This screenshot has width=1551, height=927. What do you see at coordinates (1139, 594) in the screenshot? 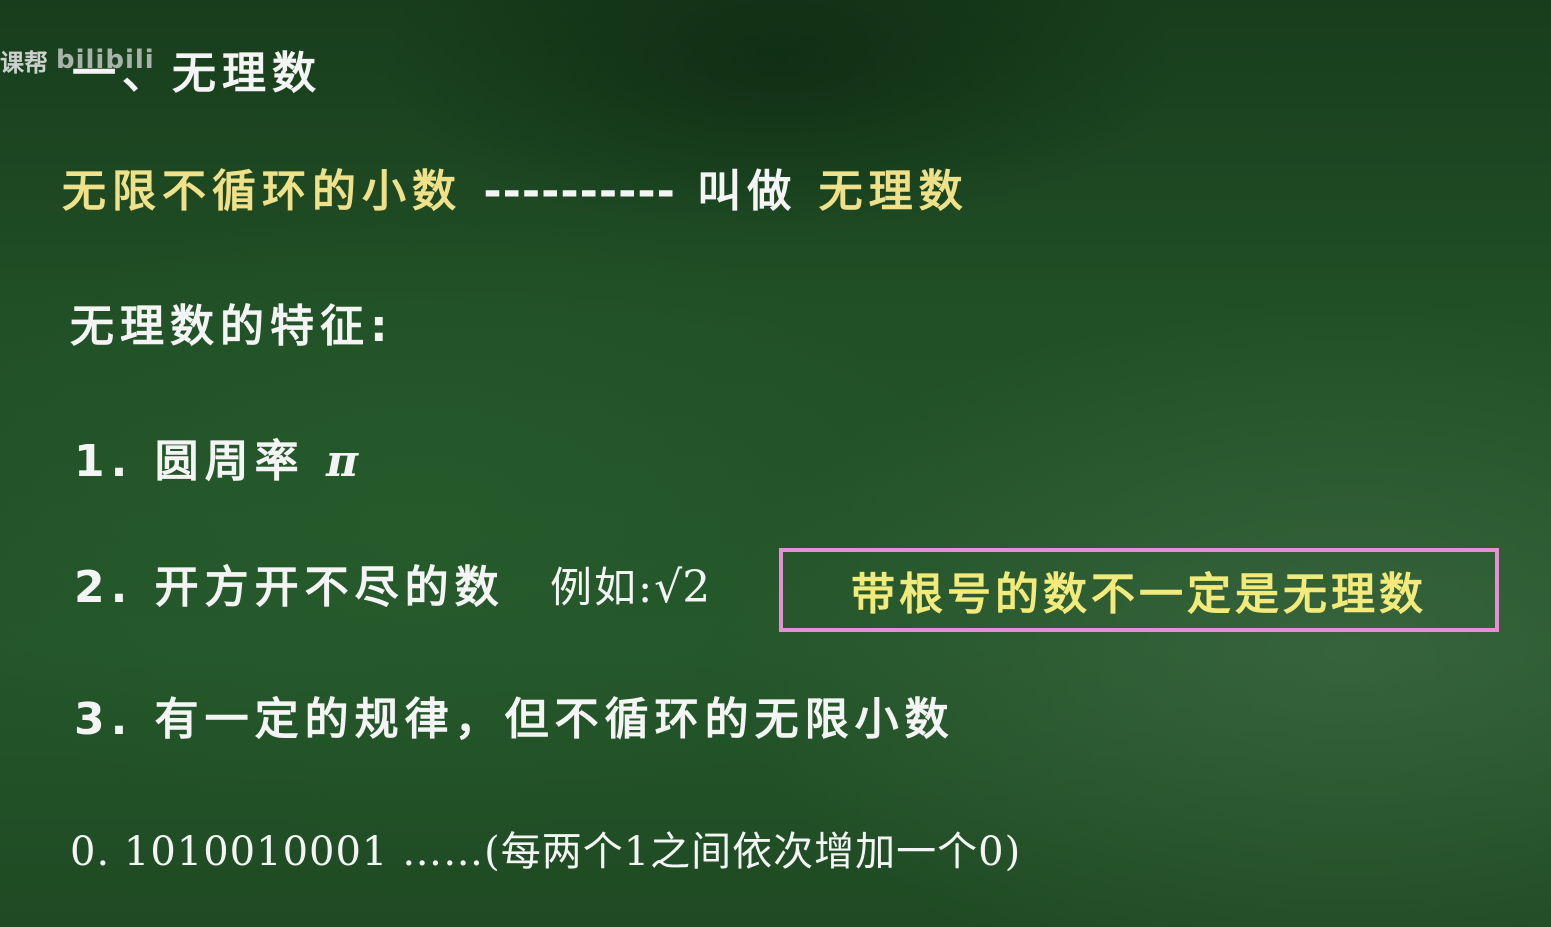
I see `callout-text: 带根号的数不一定是无理数` at bounding box center [1139, 594].